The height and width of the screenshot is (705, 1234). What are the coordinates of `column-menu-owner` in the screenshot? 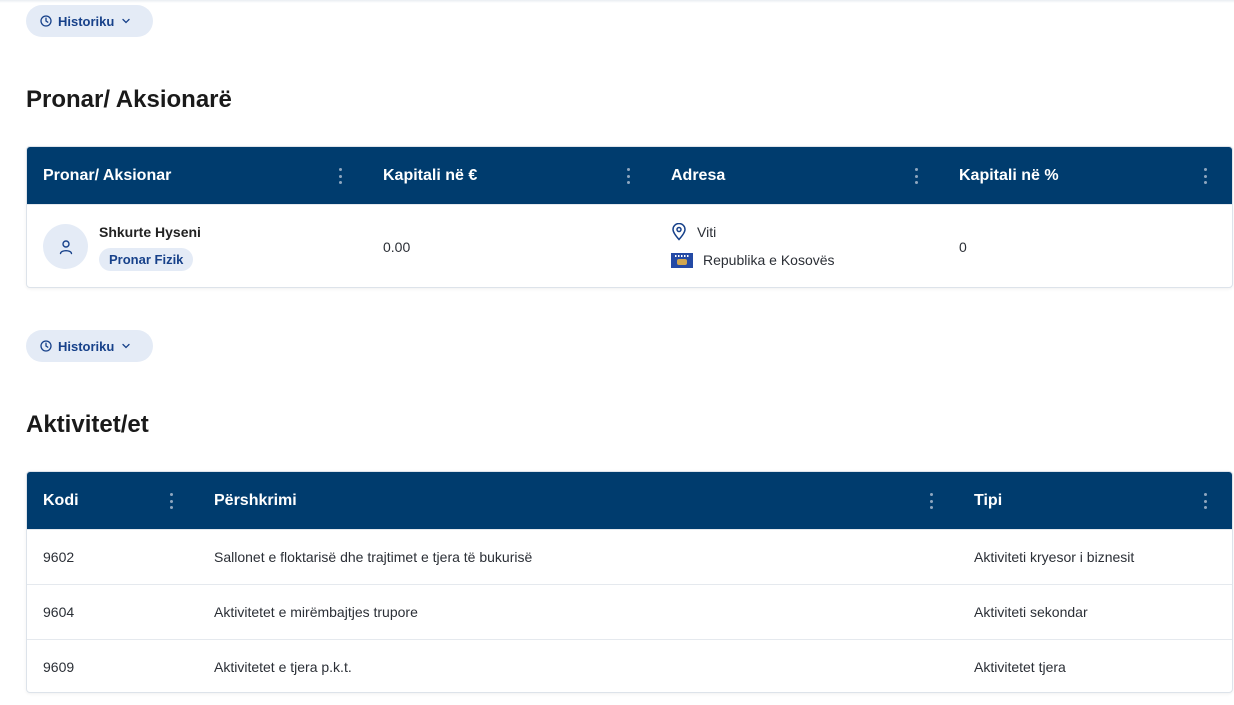 It's located at (340, 176).